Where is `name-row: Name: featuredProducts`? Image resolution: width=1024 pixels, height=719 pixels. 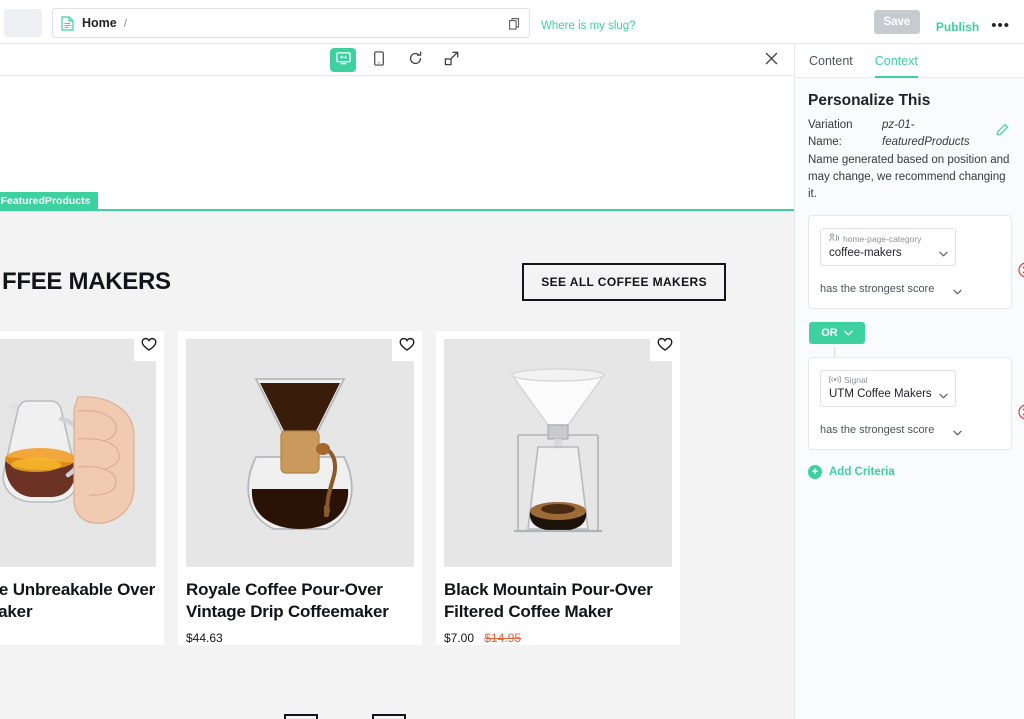
name-row: Name: featuredProducts is located at coordinates (909, 142).